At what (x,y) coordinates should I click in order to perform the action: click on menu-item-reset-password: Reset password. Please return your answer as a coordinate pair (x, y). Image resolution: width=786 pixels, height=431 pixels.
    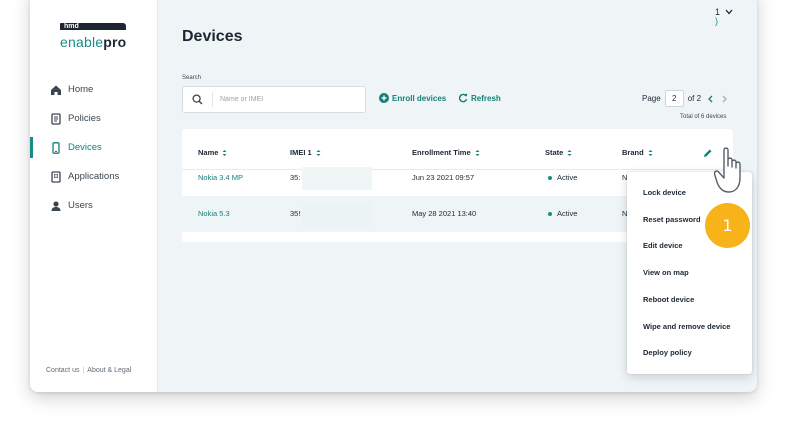
    Looking at the image, I should click on (672, 219).